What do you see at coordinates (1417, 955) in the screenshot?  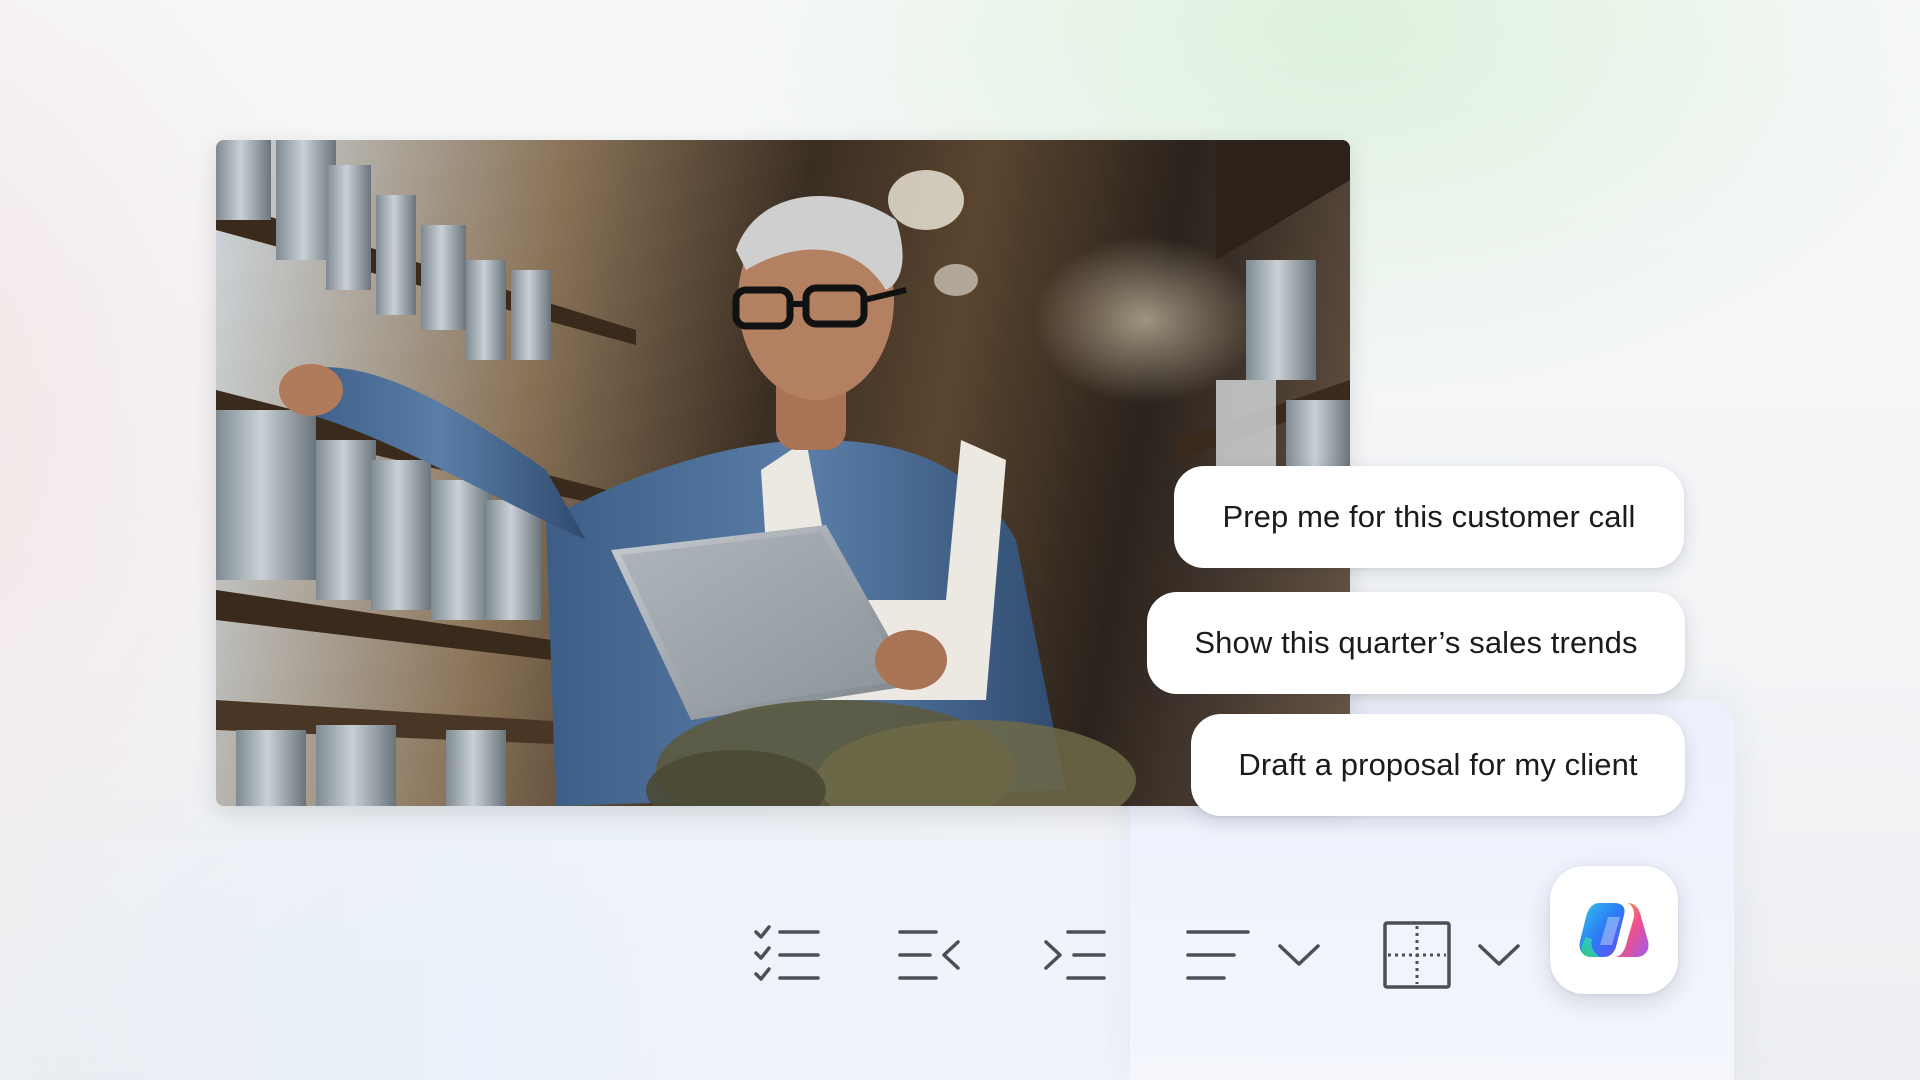 I see `table-borders-icon` at bounding box center [1417, 955].